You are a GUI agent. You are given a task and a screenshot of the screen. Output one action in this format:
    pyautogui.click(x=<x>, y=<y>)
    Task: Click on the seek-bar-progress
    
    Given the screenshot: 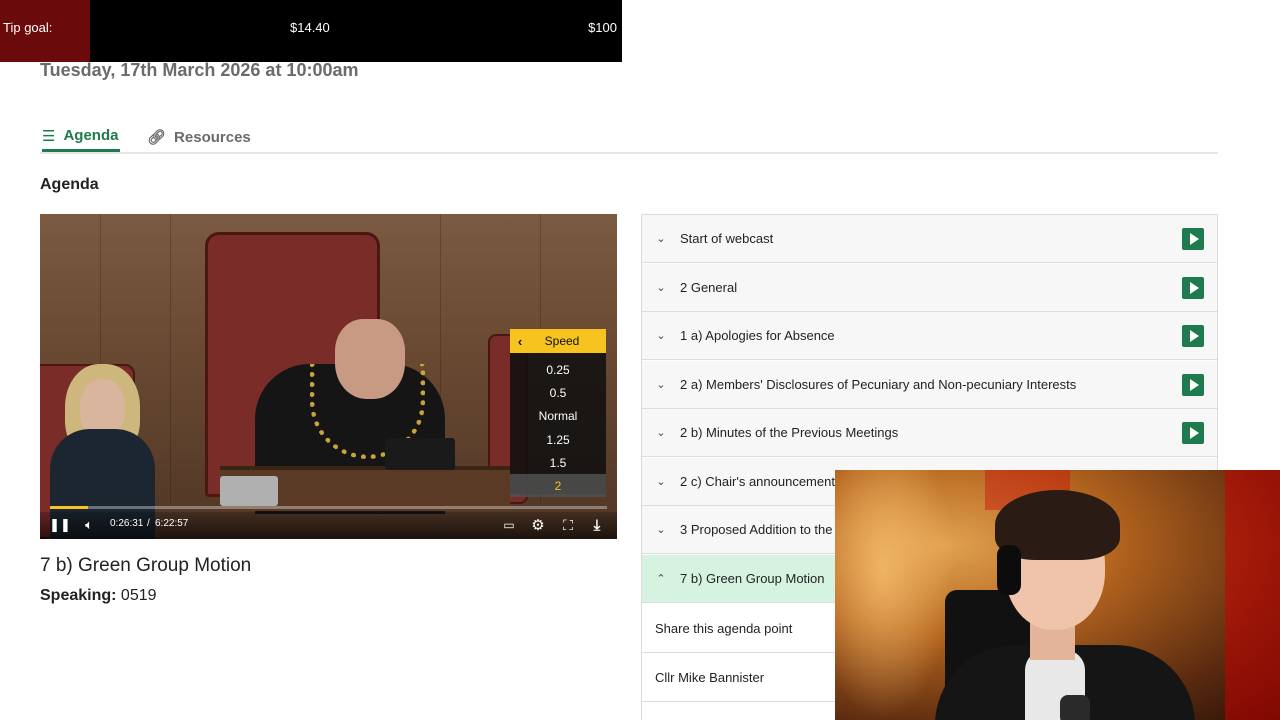 What is the action you would take?
    pyautogui.click(x=69, y=507)
    